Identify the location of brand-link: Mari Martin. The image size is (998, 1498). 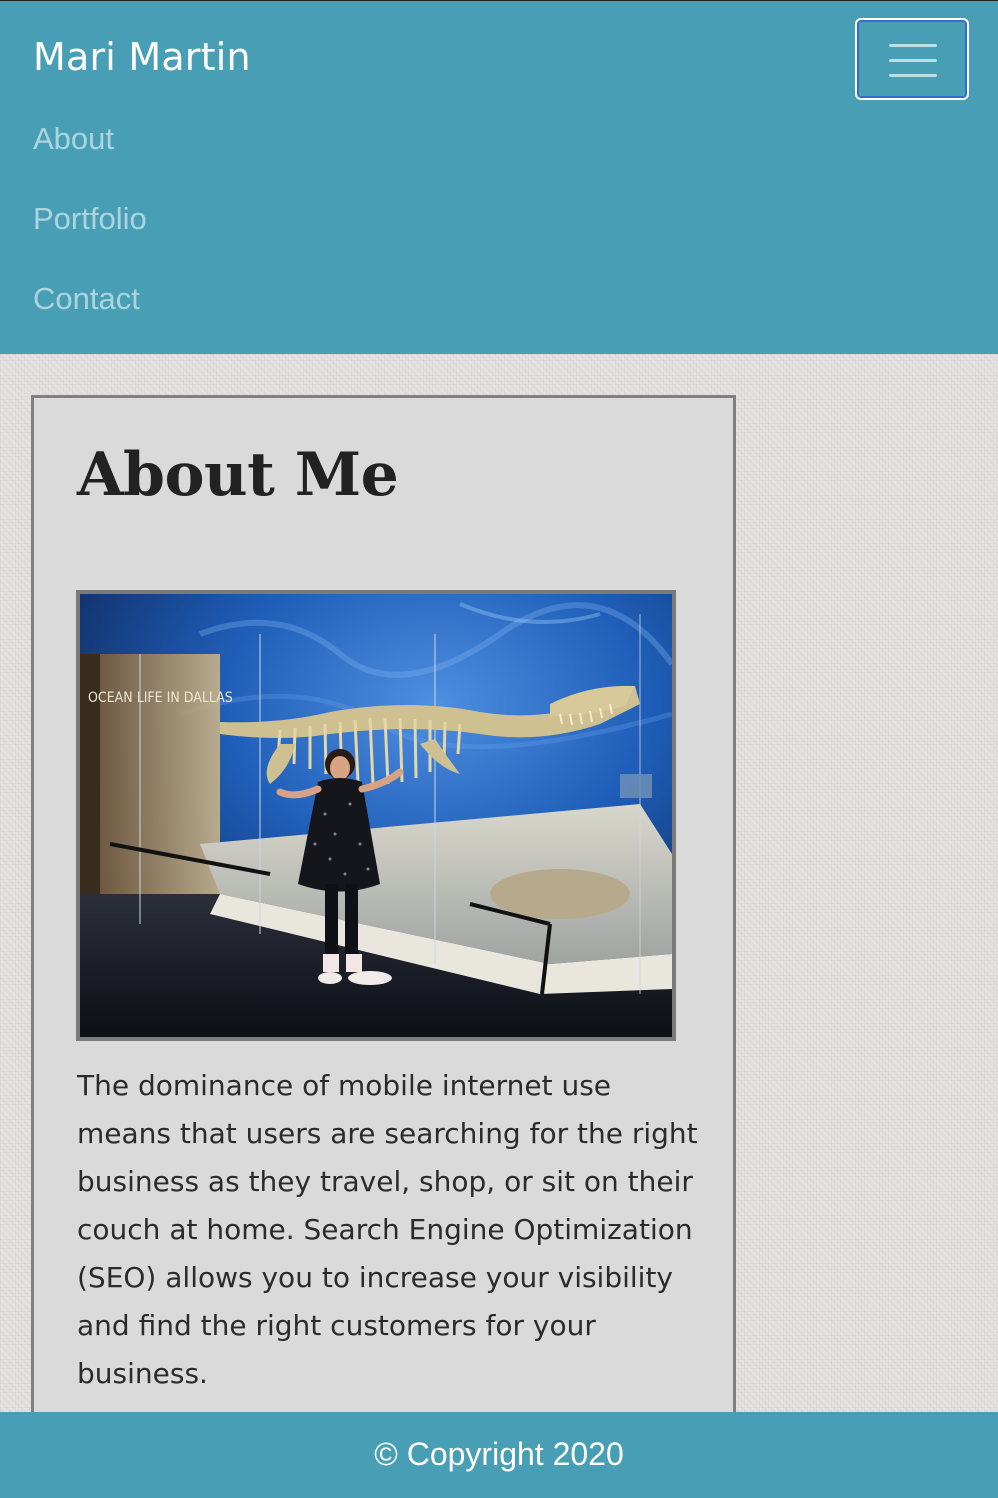
(142, 57).